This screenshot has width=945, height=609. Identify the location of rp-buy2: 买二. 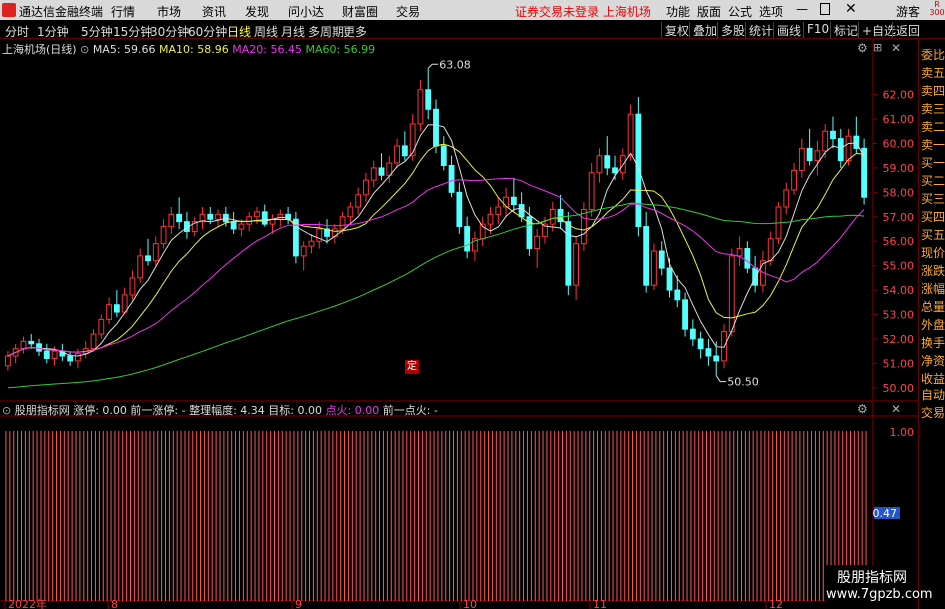
(933, 181).